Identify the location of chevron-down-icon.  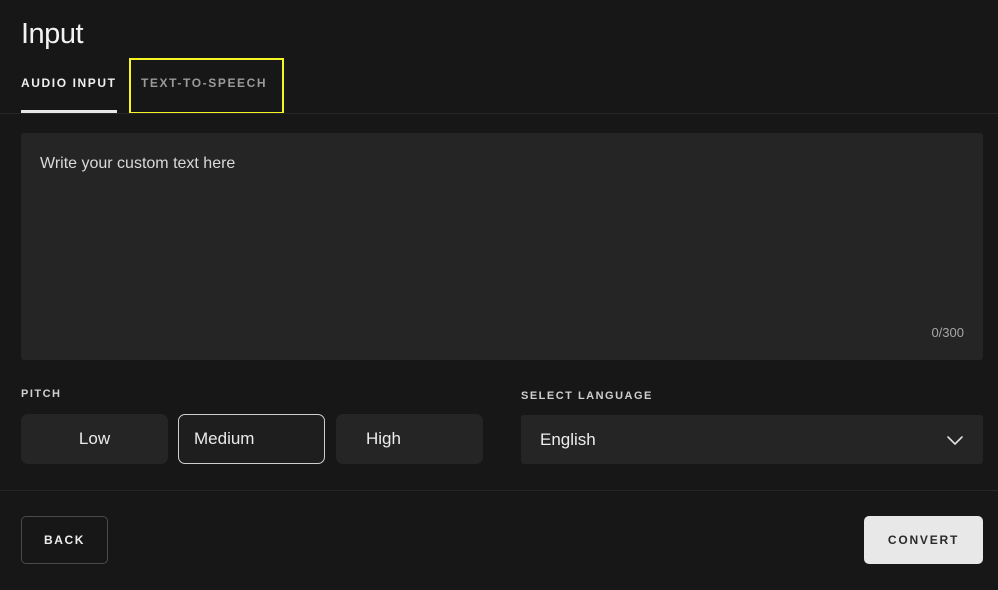
(955, 440).